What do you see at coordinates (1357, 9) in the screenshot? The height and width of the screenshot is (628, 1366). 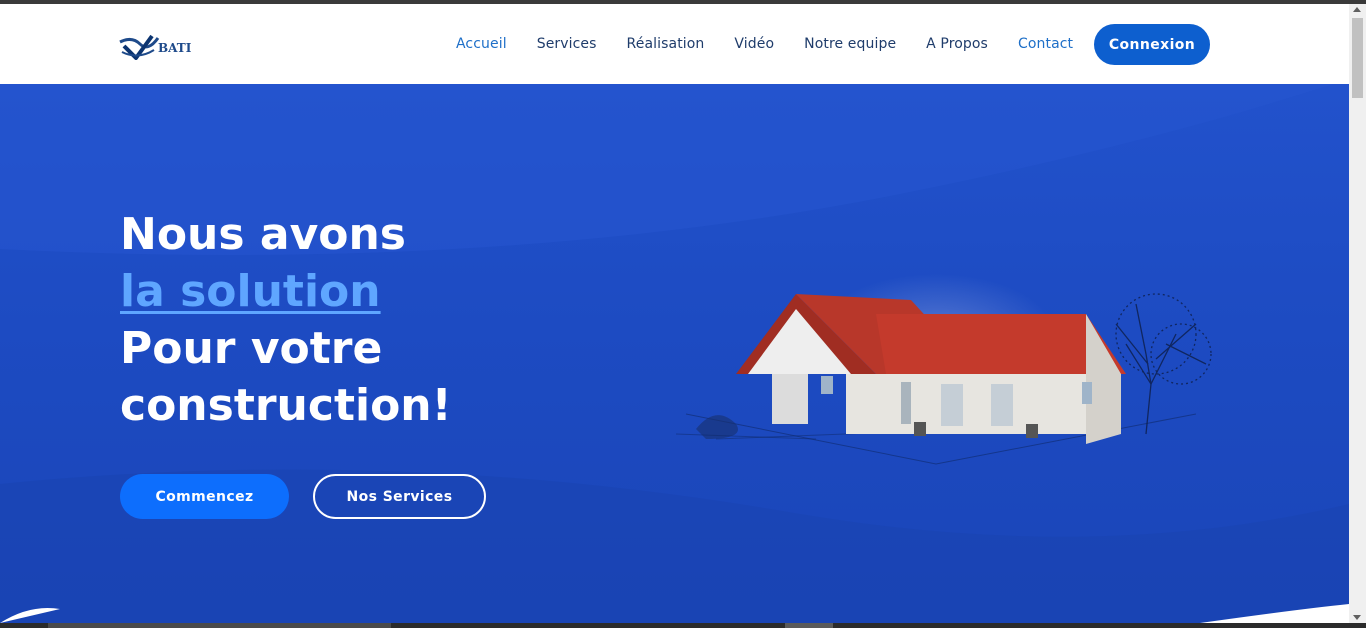 I see `scroll-up-arrow-icon` at bounding box center [1357, 9].